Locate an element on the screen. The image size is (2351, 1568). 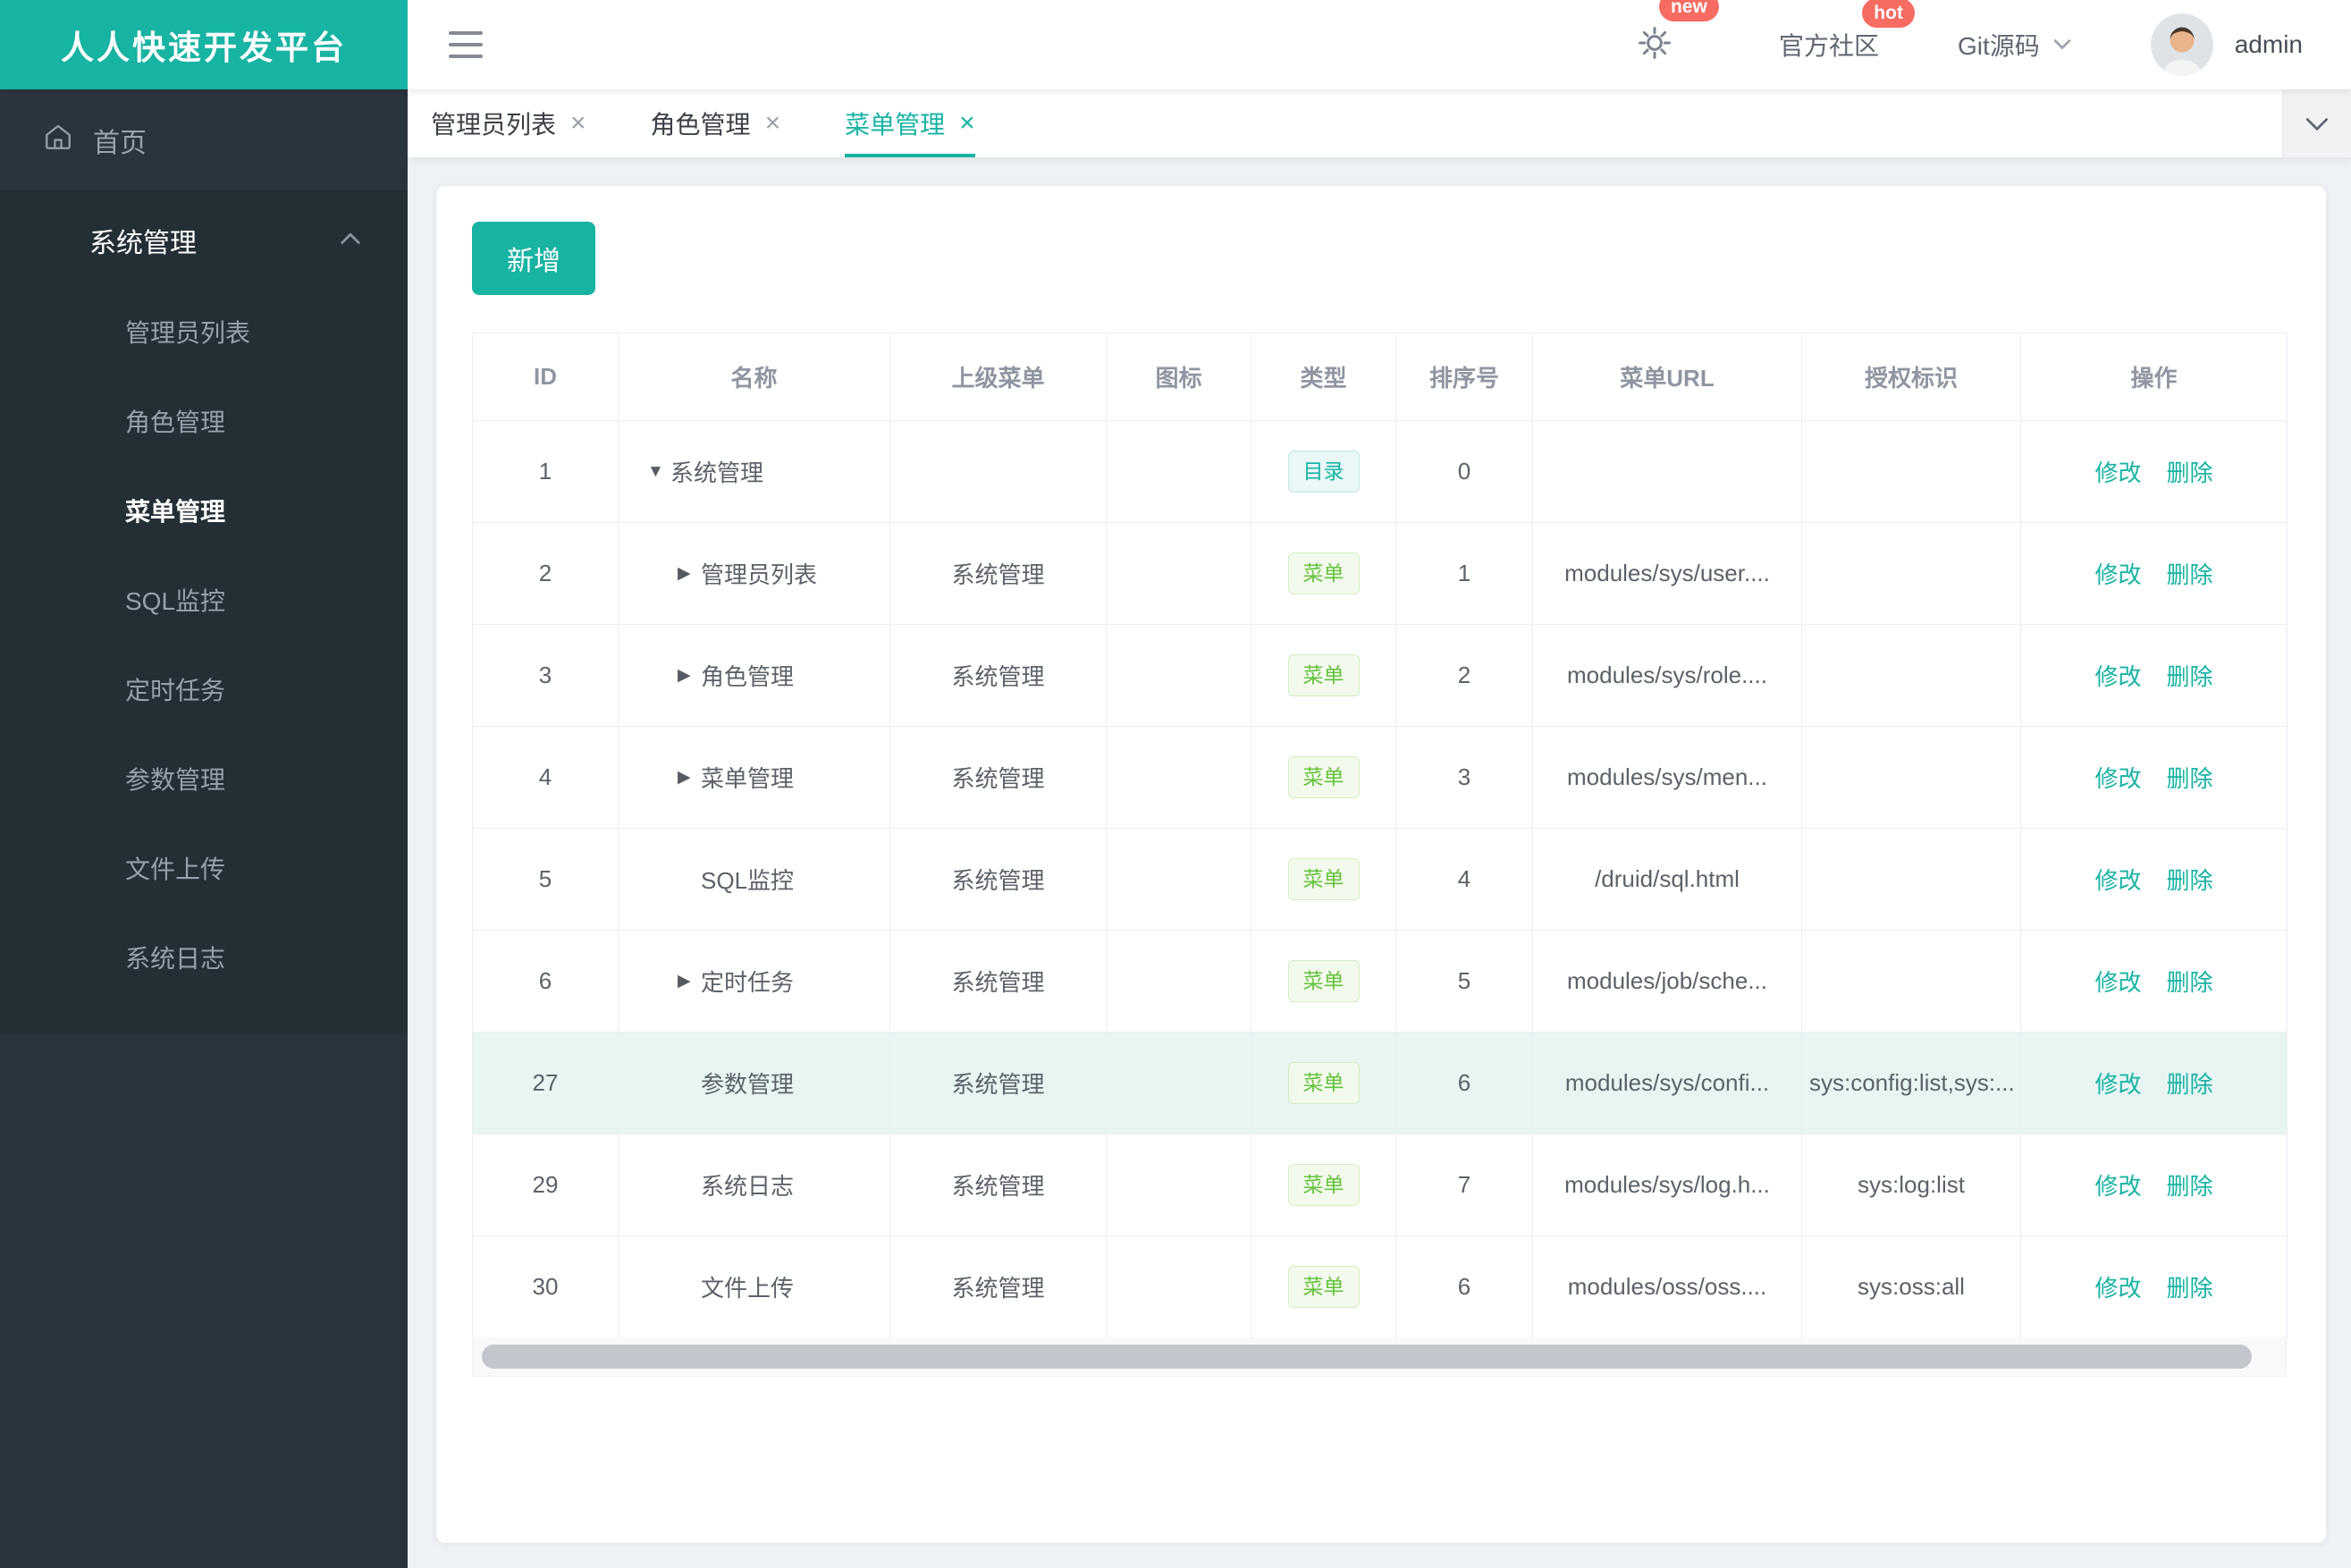
cell-id: 30 is located at coordinates (545, 1286).